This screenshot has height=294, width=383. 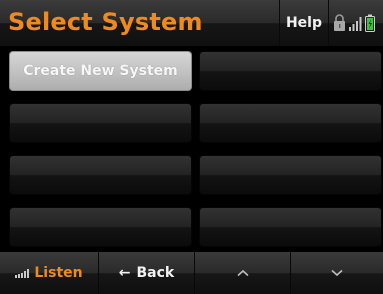 I want to click on scroll-up-button, so click(x=243, y=273).